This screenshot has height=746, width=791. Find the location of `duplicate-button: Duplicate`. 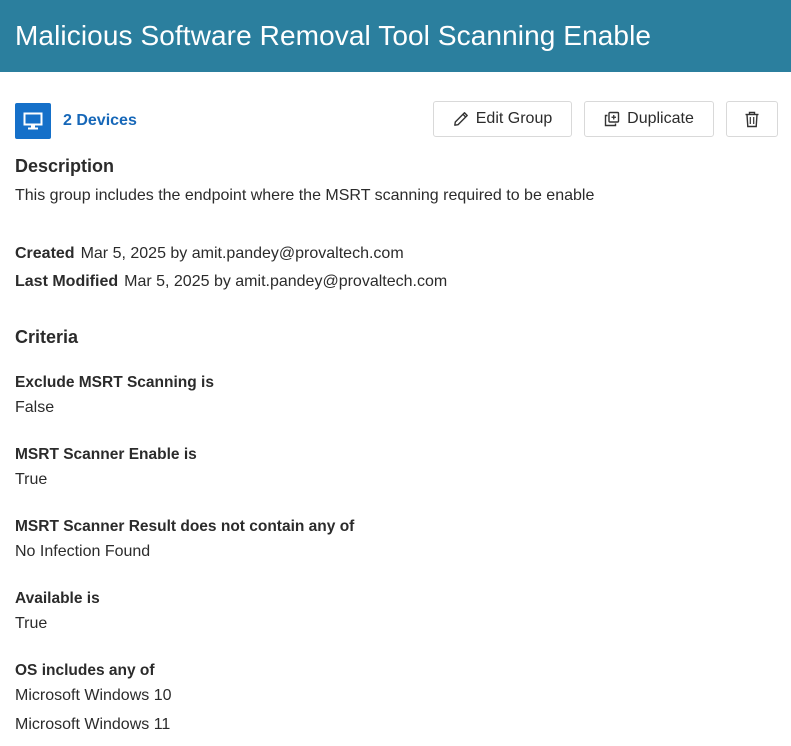

duplicate-button: Duplicate is located at coordinates (649, 119).